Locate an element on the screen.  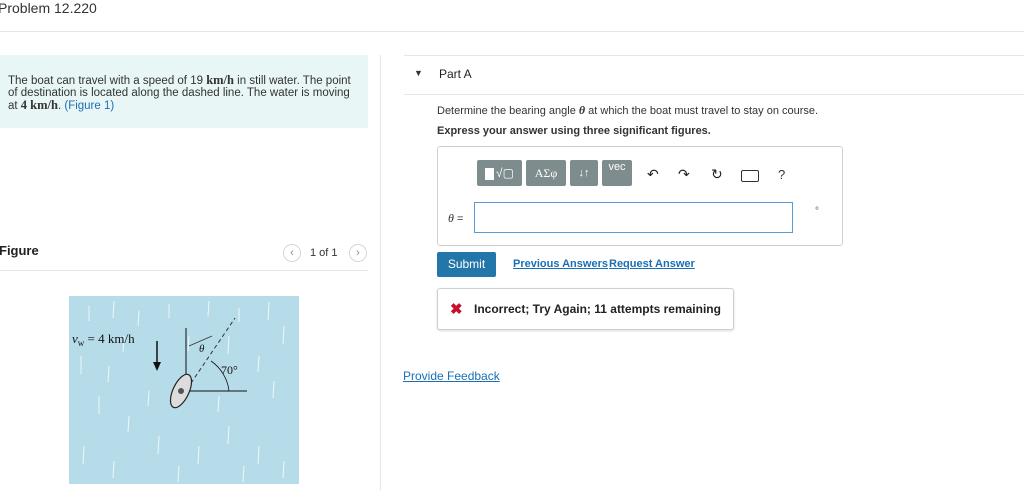
greek-symbols-button: ΑΣφ is located at coordinates (546, 173).